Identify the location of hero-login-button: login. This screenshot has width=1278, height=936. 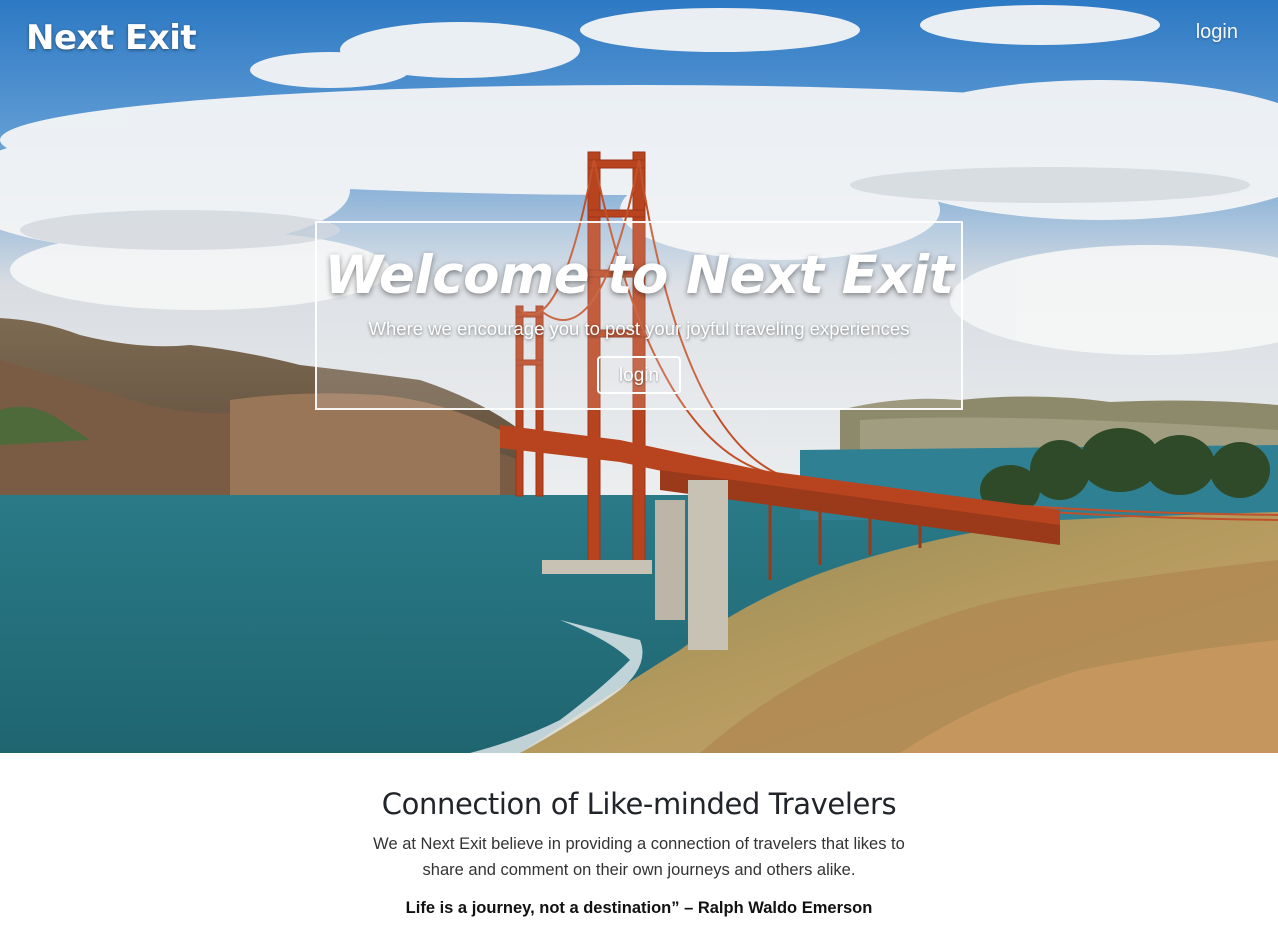
(639, 375).